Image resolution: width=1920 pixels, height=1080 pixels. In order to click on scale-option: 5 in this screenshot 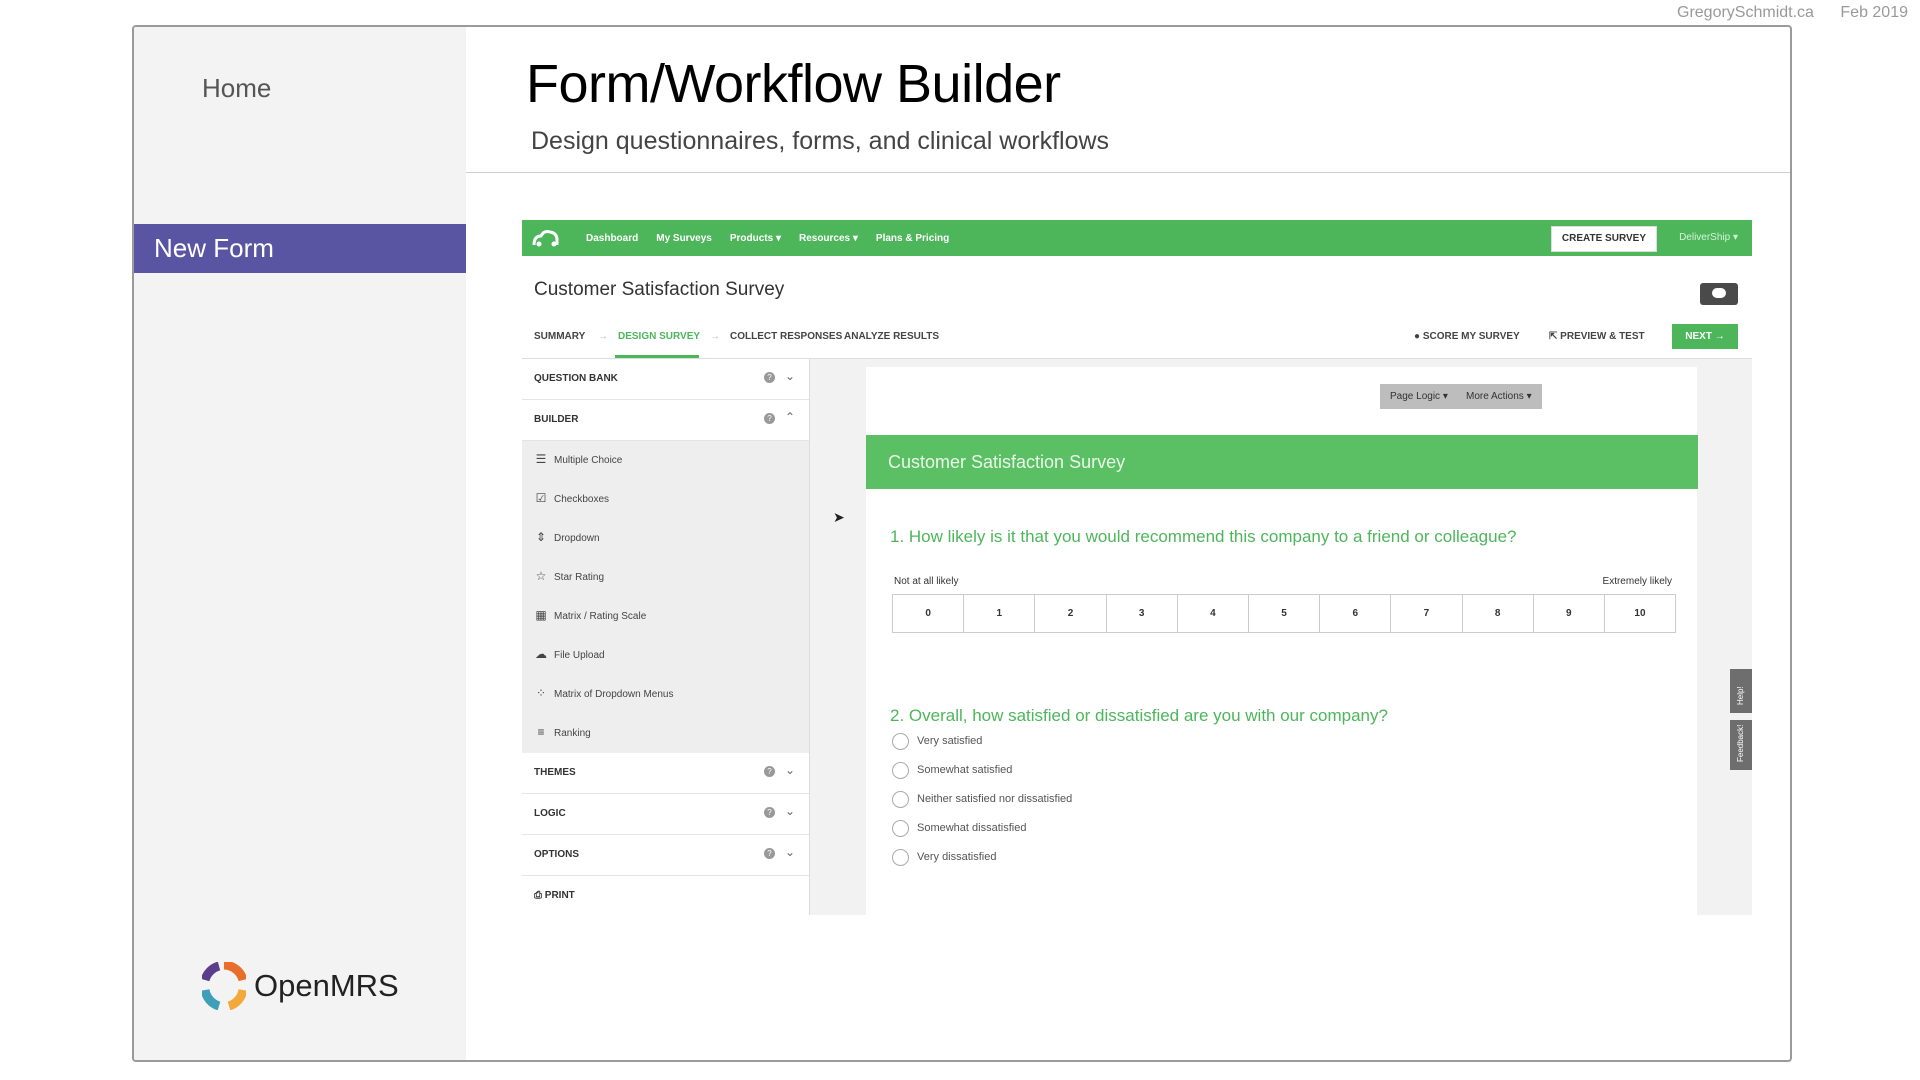, I will do `click(1285, 613)`.